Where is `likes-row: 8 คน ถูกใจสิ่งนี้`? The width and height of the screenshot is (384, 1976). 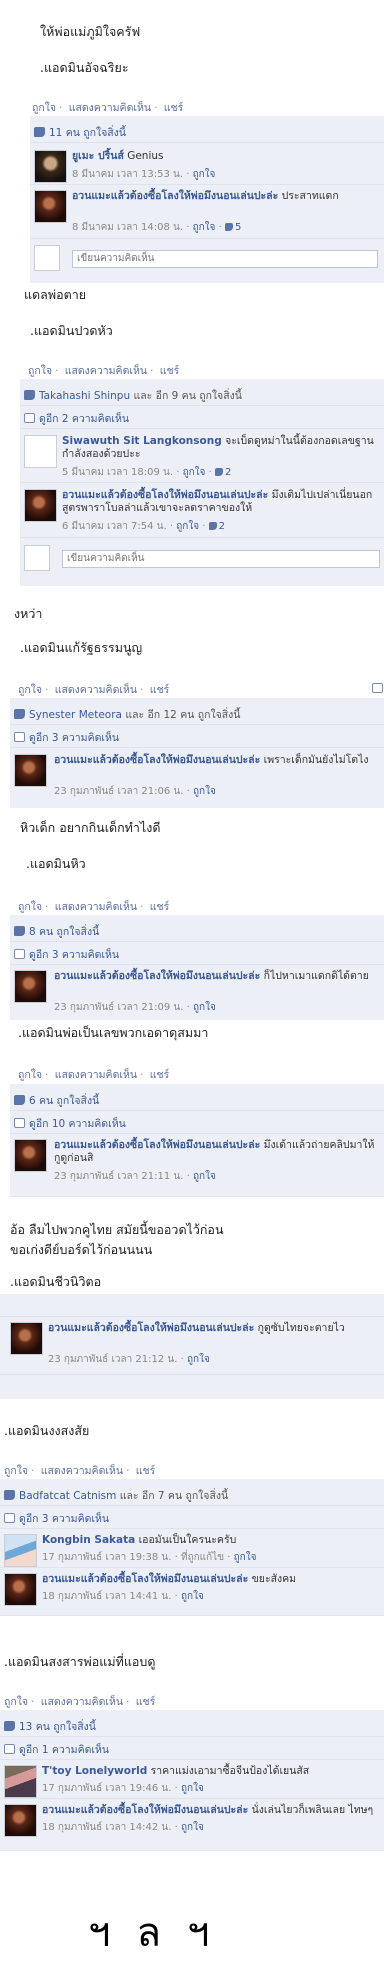
likes-row: 8 คน ถูกใจสิ่งนี้ is located at coordinates (199, 931).